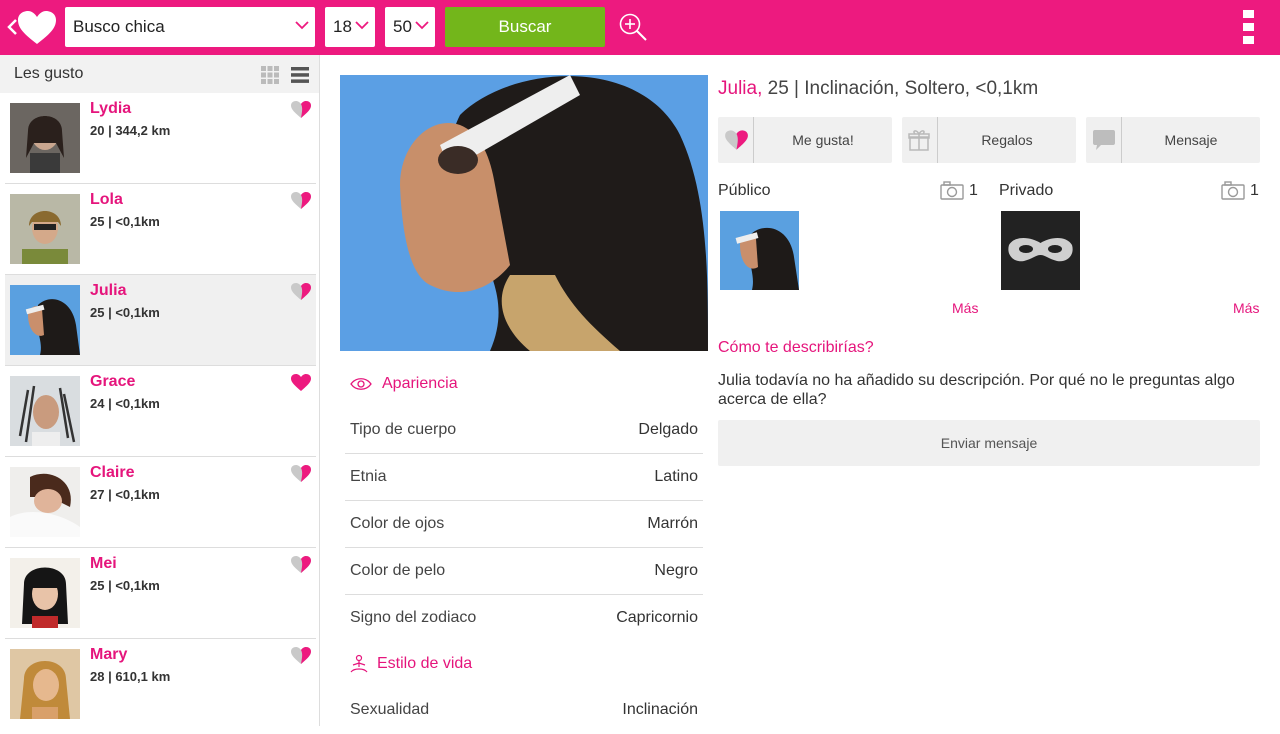 This screenshot has width=1280, height=734. Describe the element at coordinates (420, 383) in the screenshot. I see `appearance-section-title: Apariencia` at that location.